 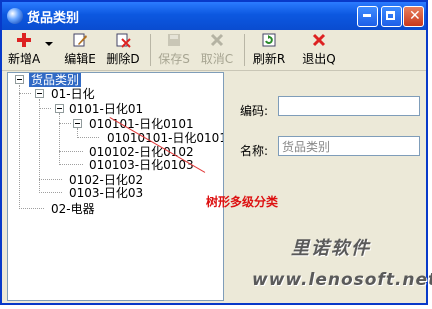 I want to click on window-title: 货品类别, so click(x=53, y=18).